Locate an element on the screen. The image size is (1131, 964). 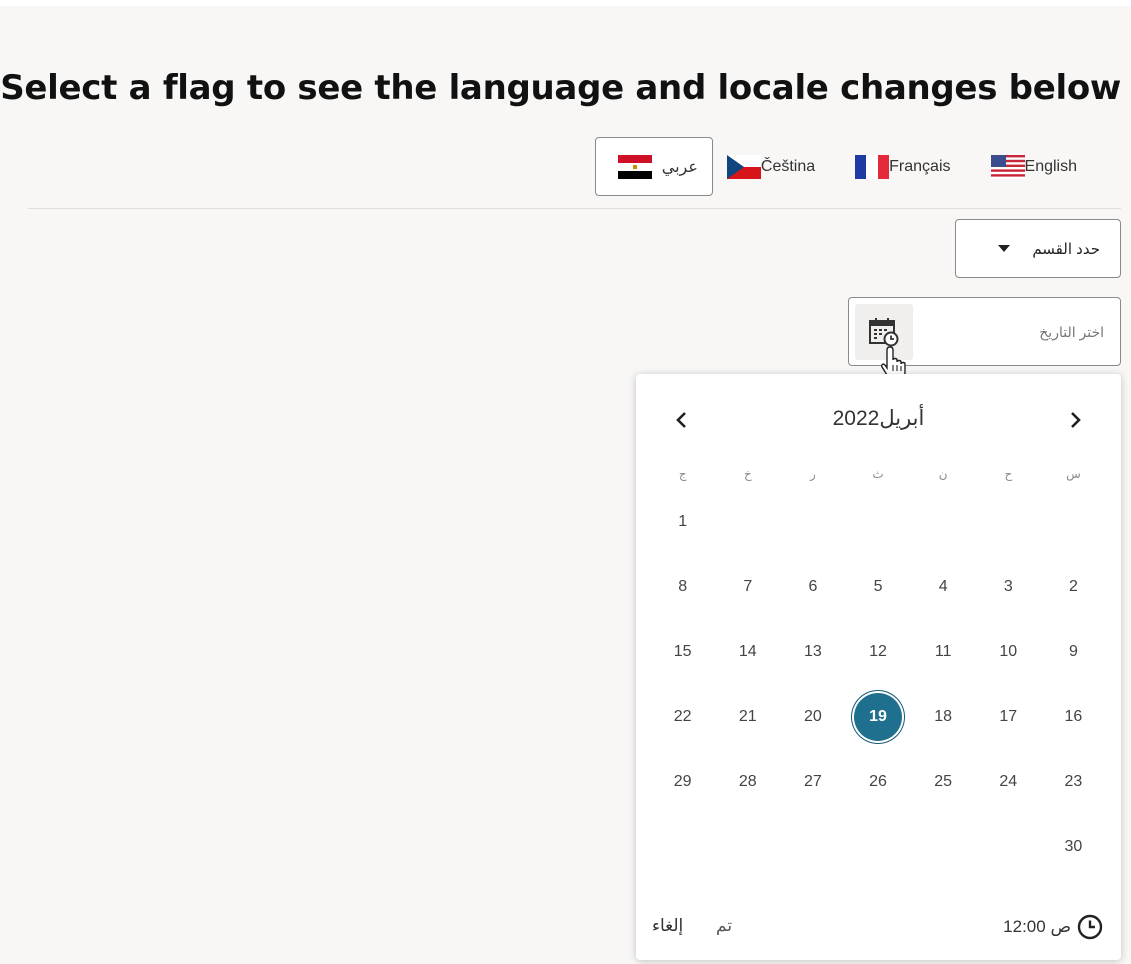
section-select: حدد القسم is located at coordinates (1038, 248).